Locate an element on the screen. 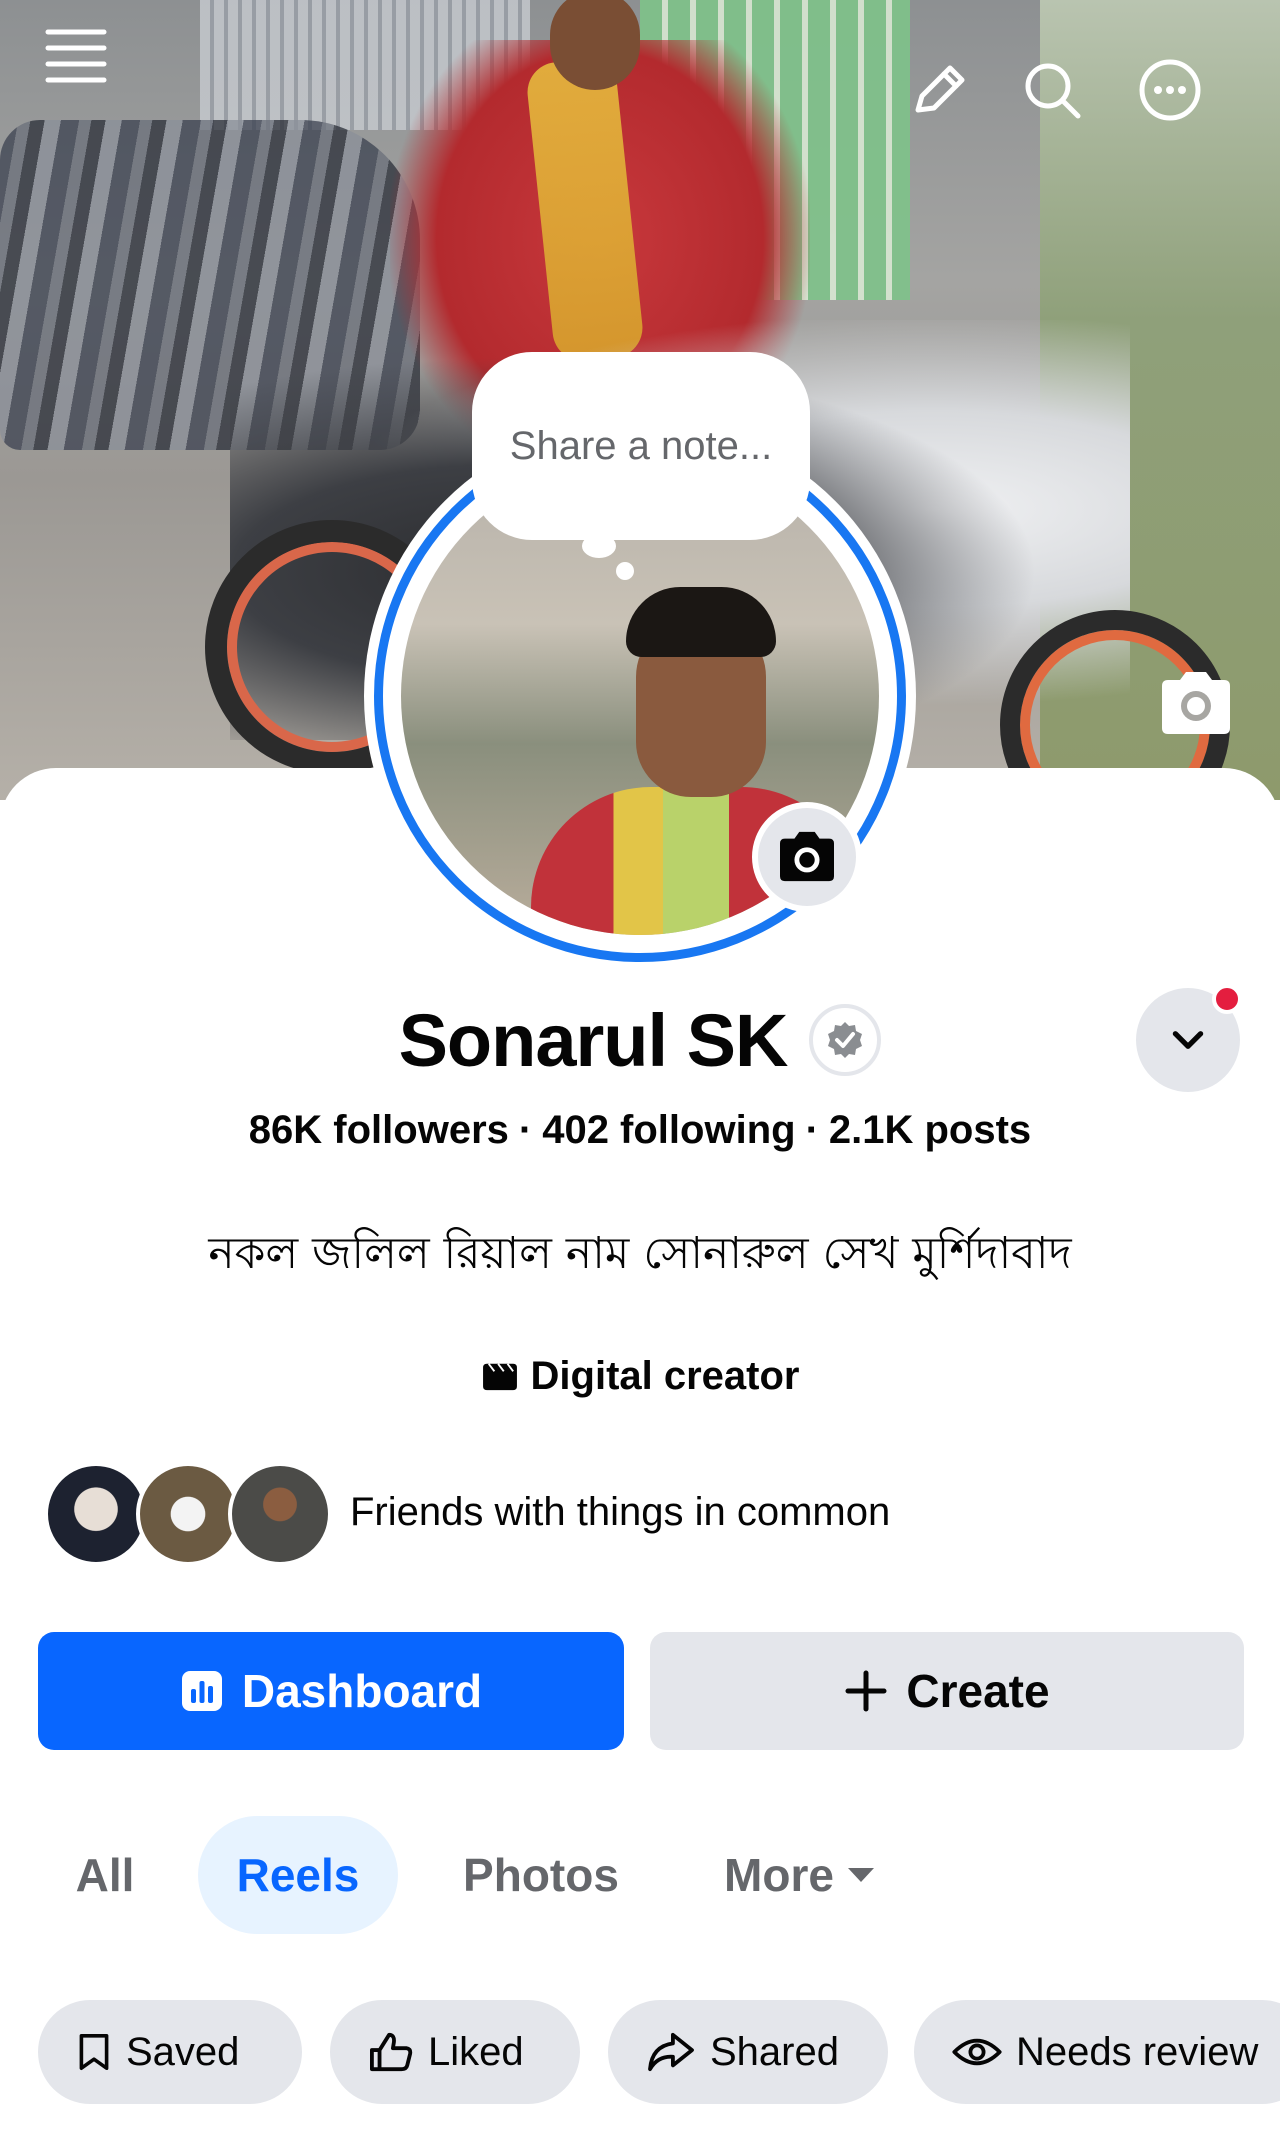 This screenshot has width=1280, height=2132. followers-count: 86K followers is located at coordinates (379, 1130).